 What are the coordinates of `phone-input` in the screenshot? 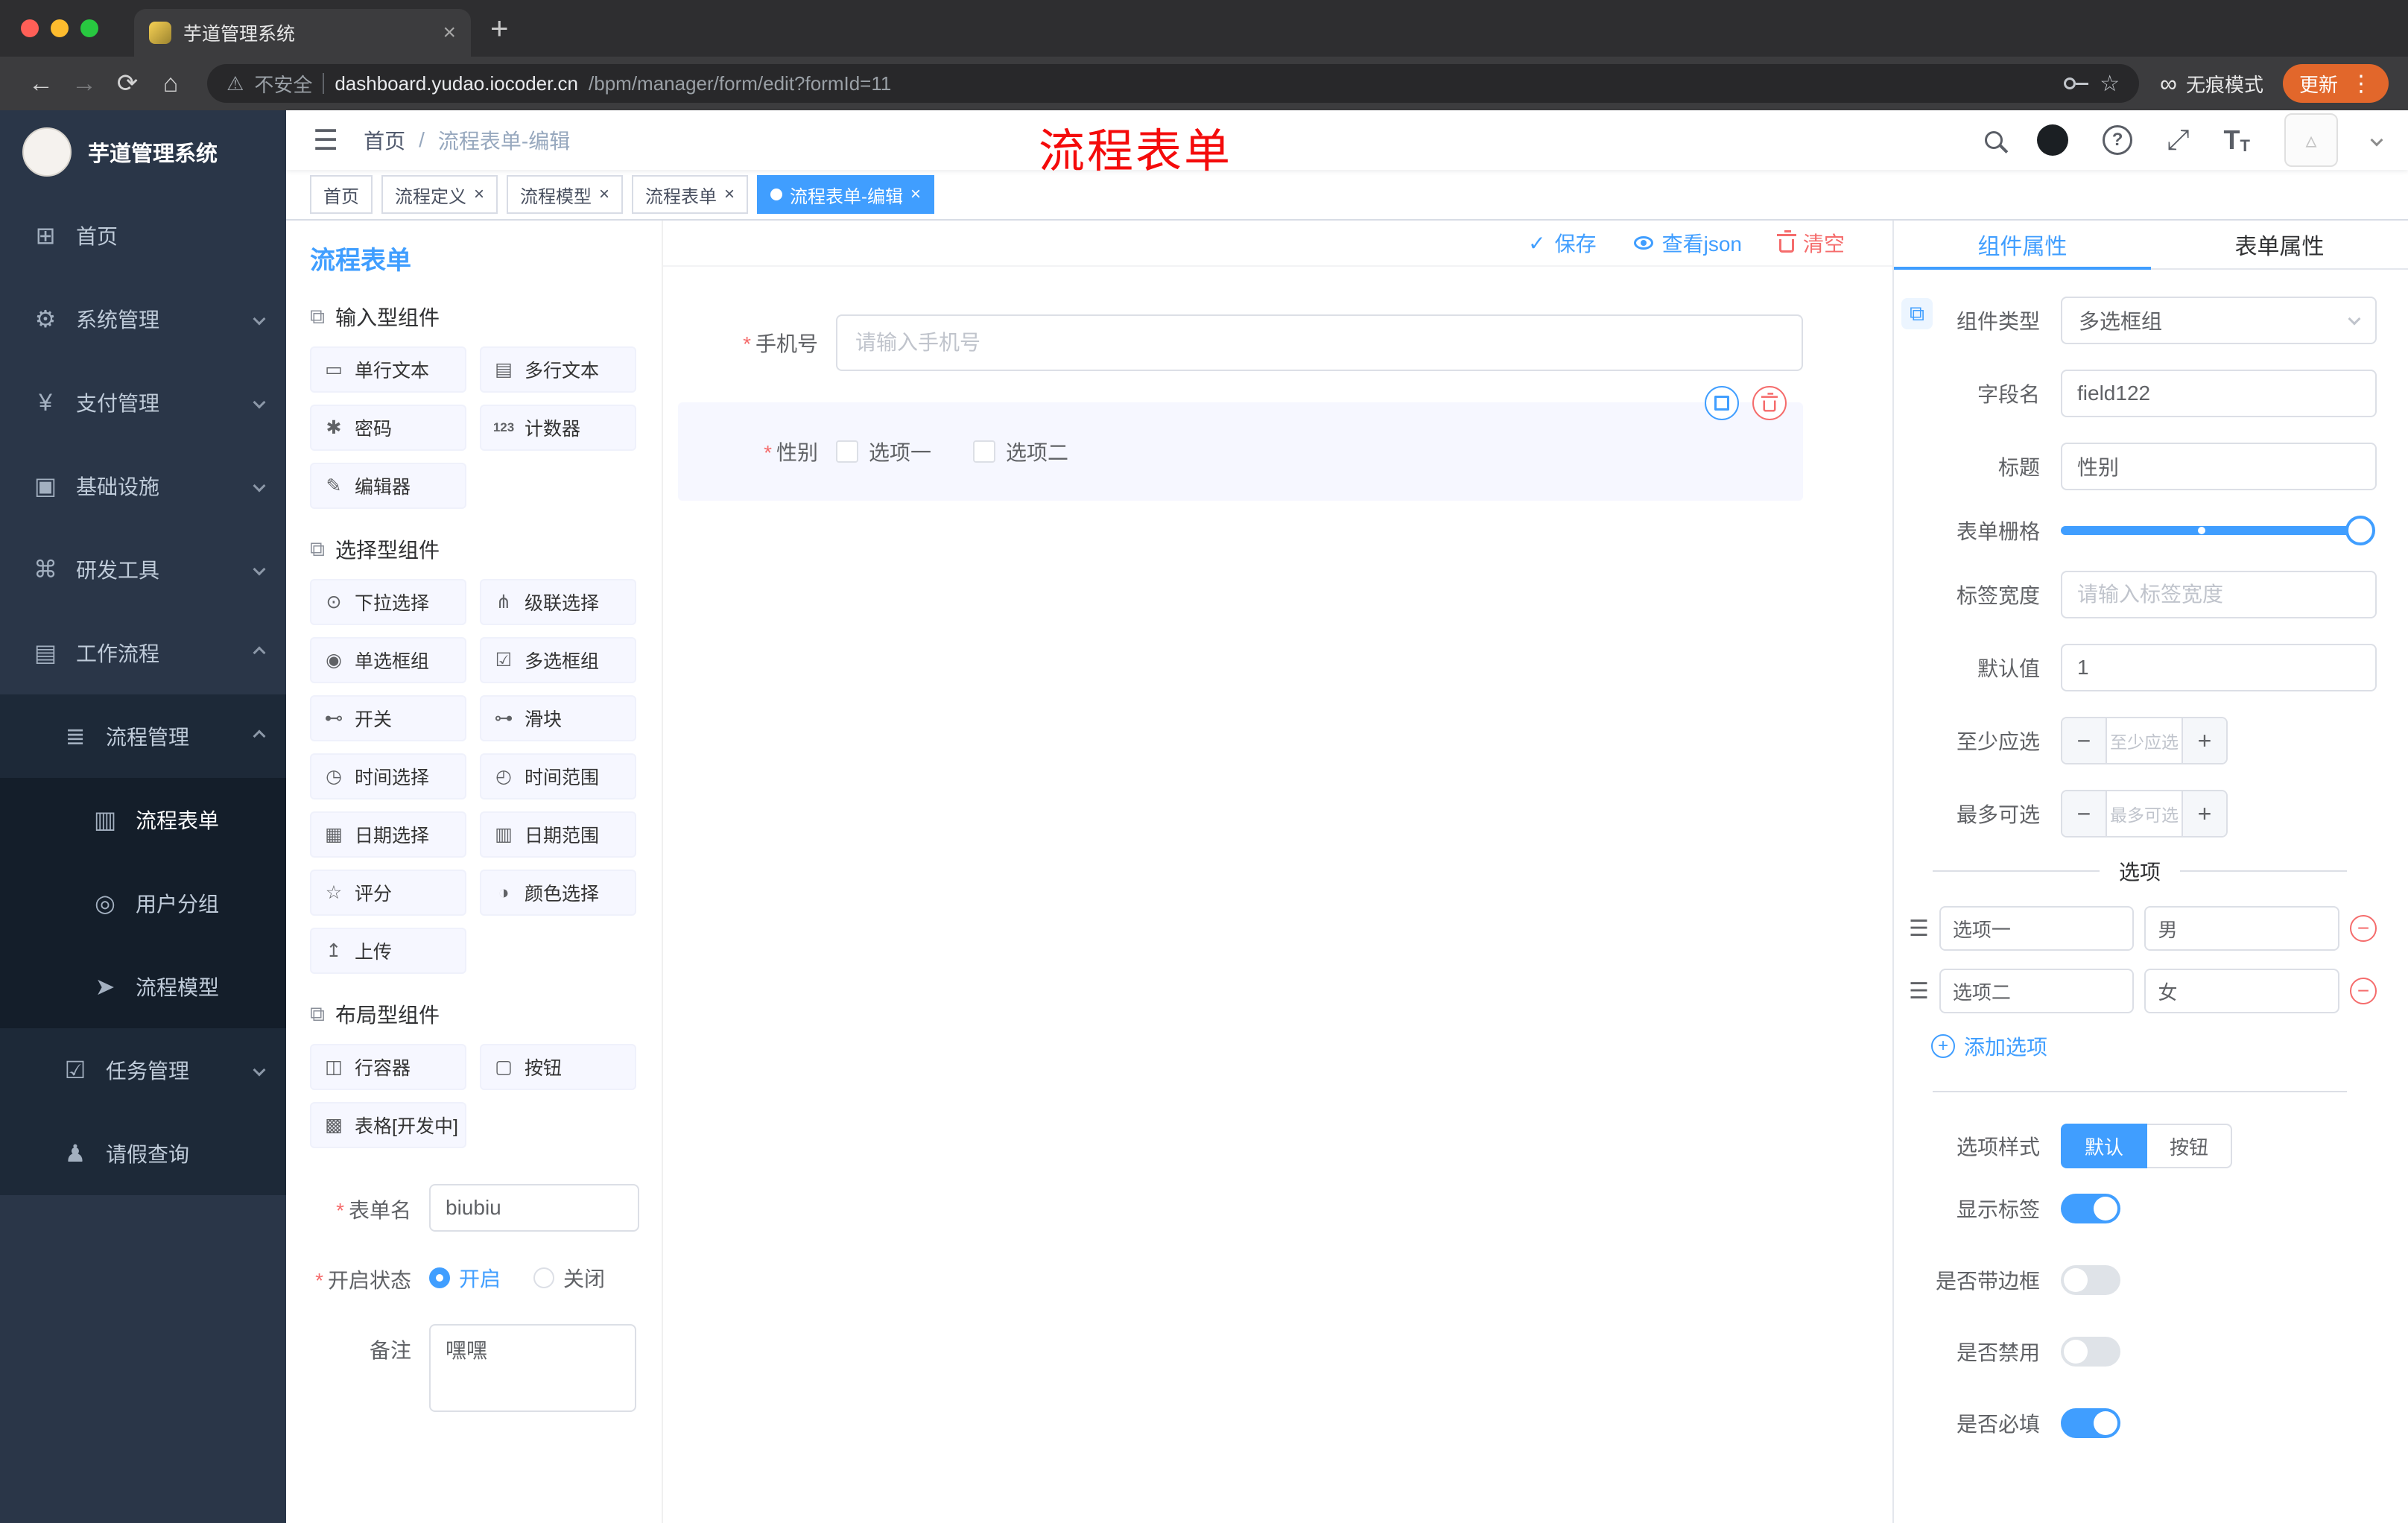 It's located at (1319, 343).